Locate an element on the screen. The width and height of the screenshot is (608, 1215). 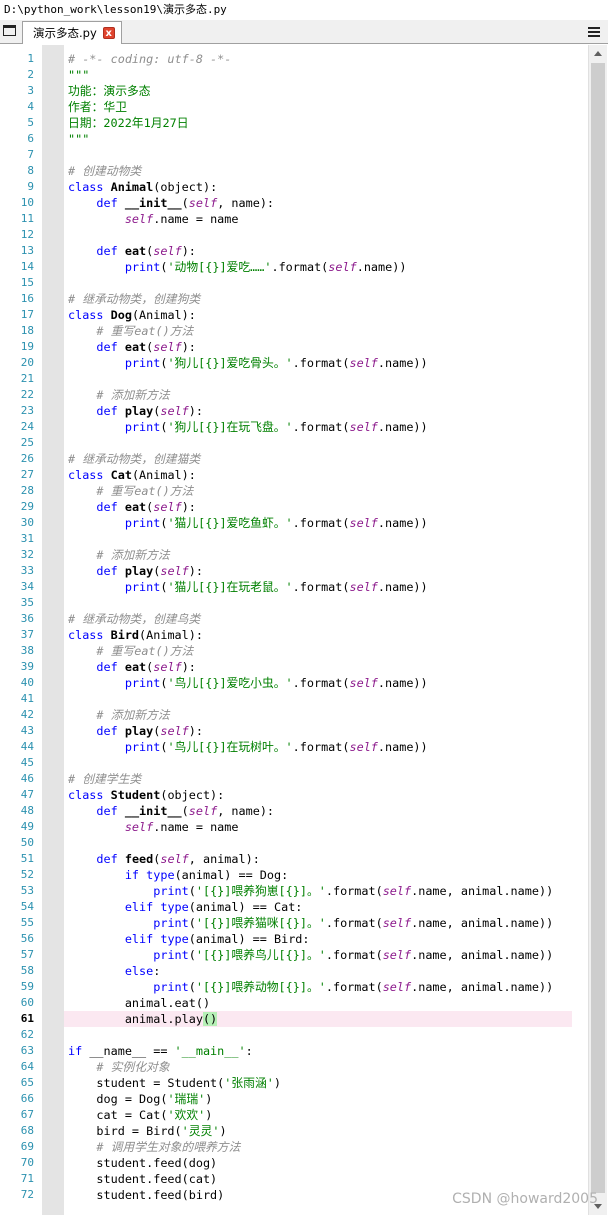
code-text: # 继承动物类，创建狗类 is located at coordinates (134, 299).